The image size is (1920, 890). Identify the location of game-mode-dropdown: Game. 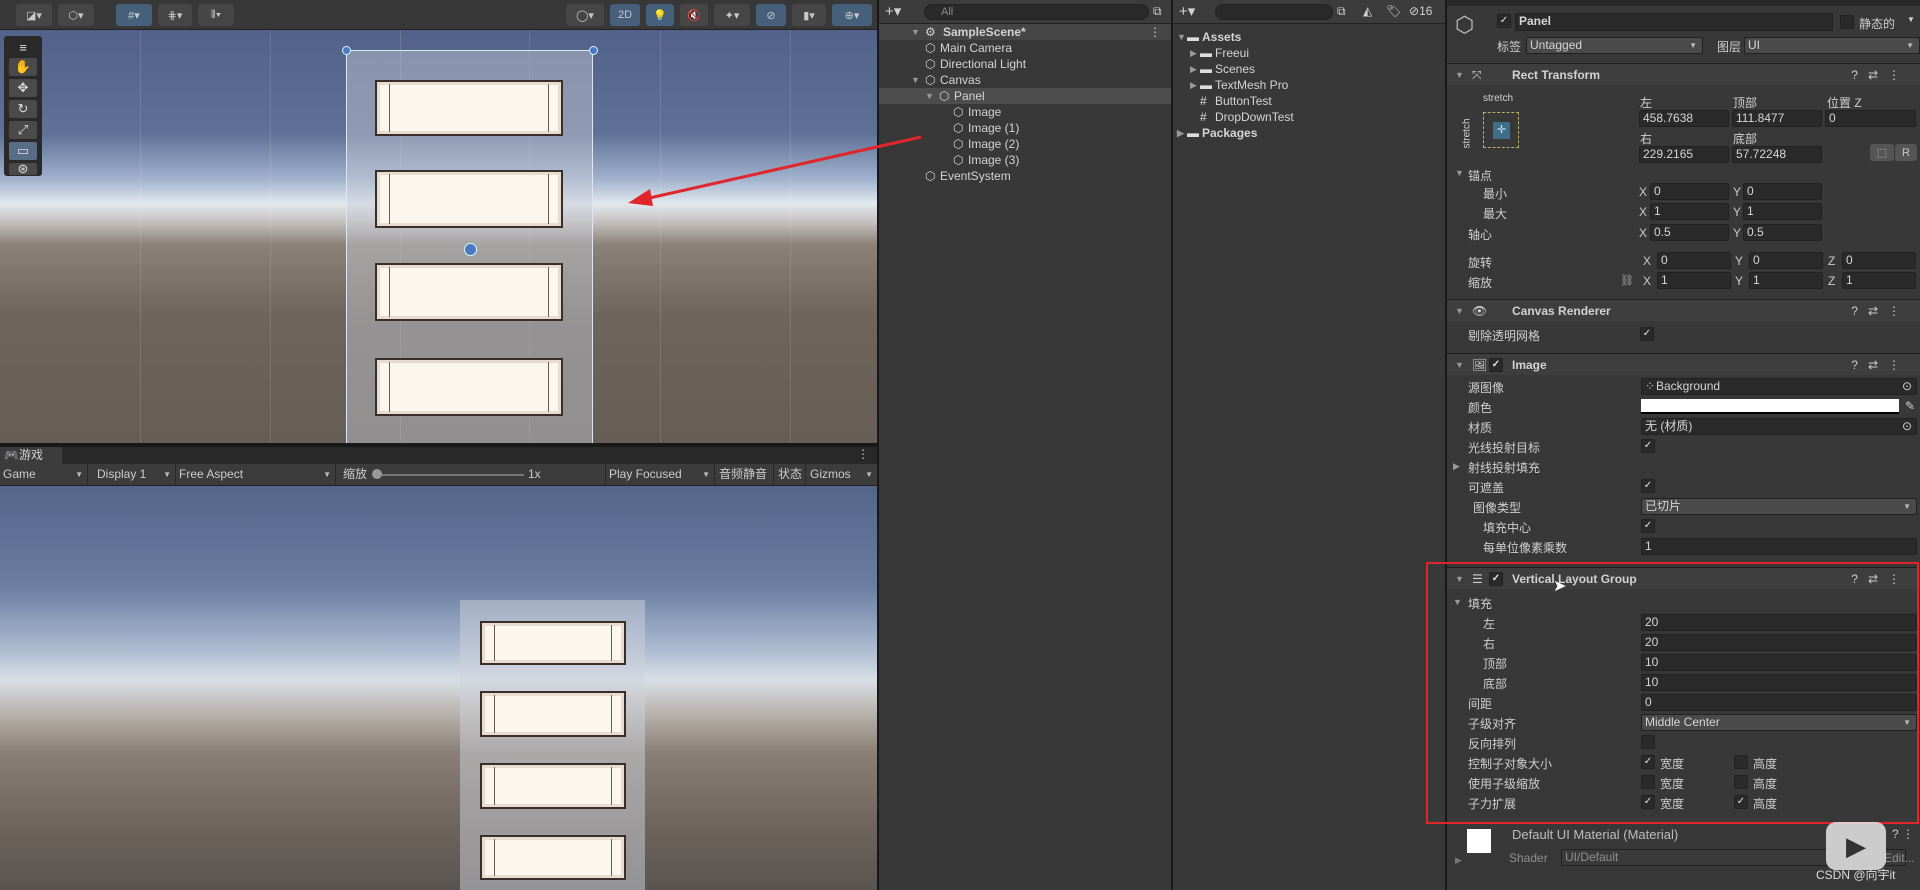
(44, 474).